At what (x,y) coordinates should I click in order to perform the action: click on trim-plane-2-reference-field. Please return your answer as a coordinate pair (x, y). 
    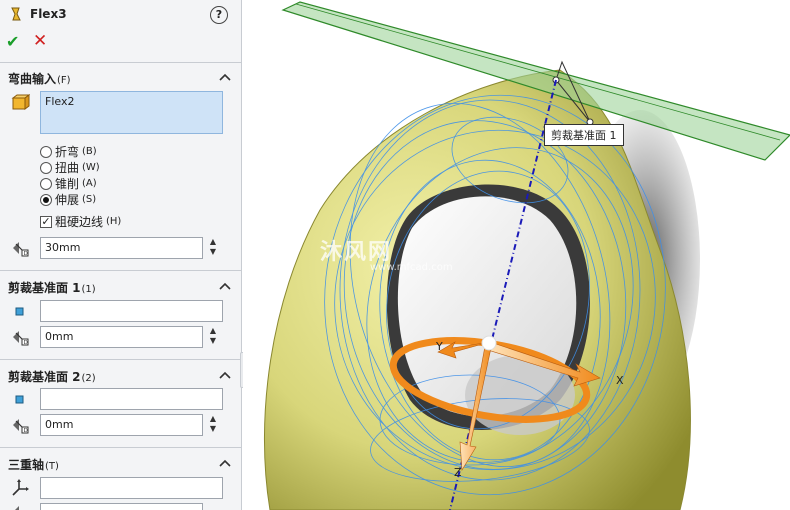
    Looking at the image, I should click on (131, 399).